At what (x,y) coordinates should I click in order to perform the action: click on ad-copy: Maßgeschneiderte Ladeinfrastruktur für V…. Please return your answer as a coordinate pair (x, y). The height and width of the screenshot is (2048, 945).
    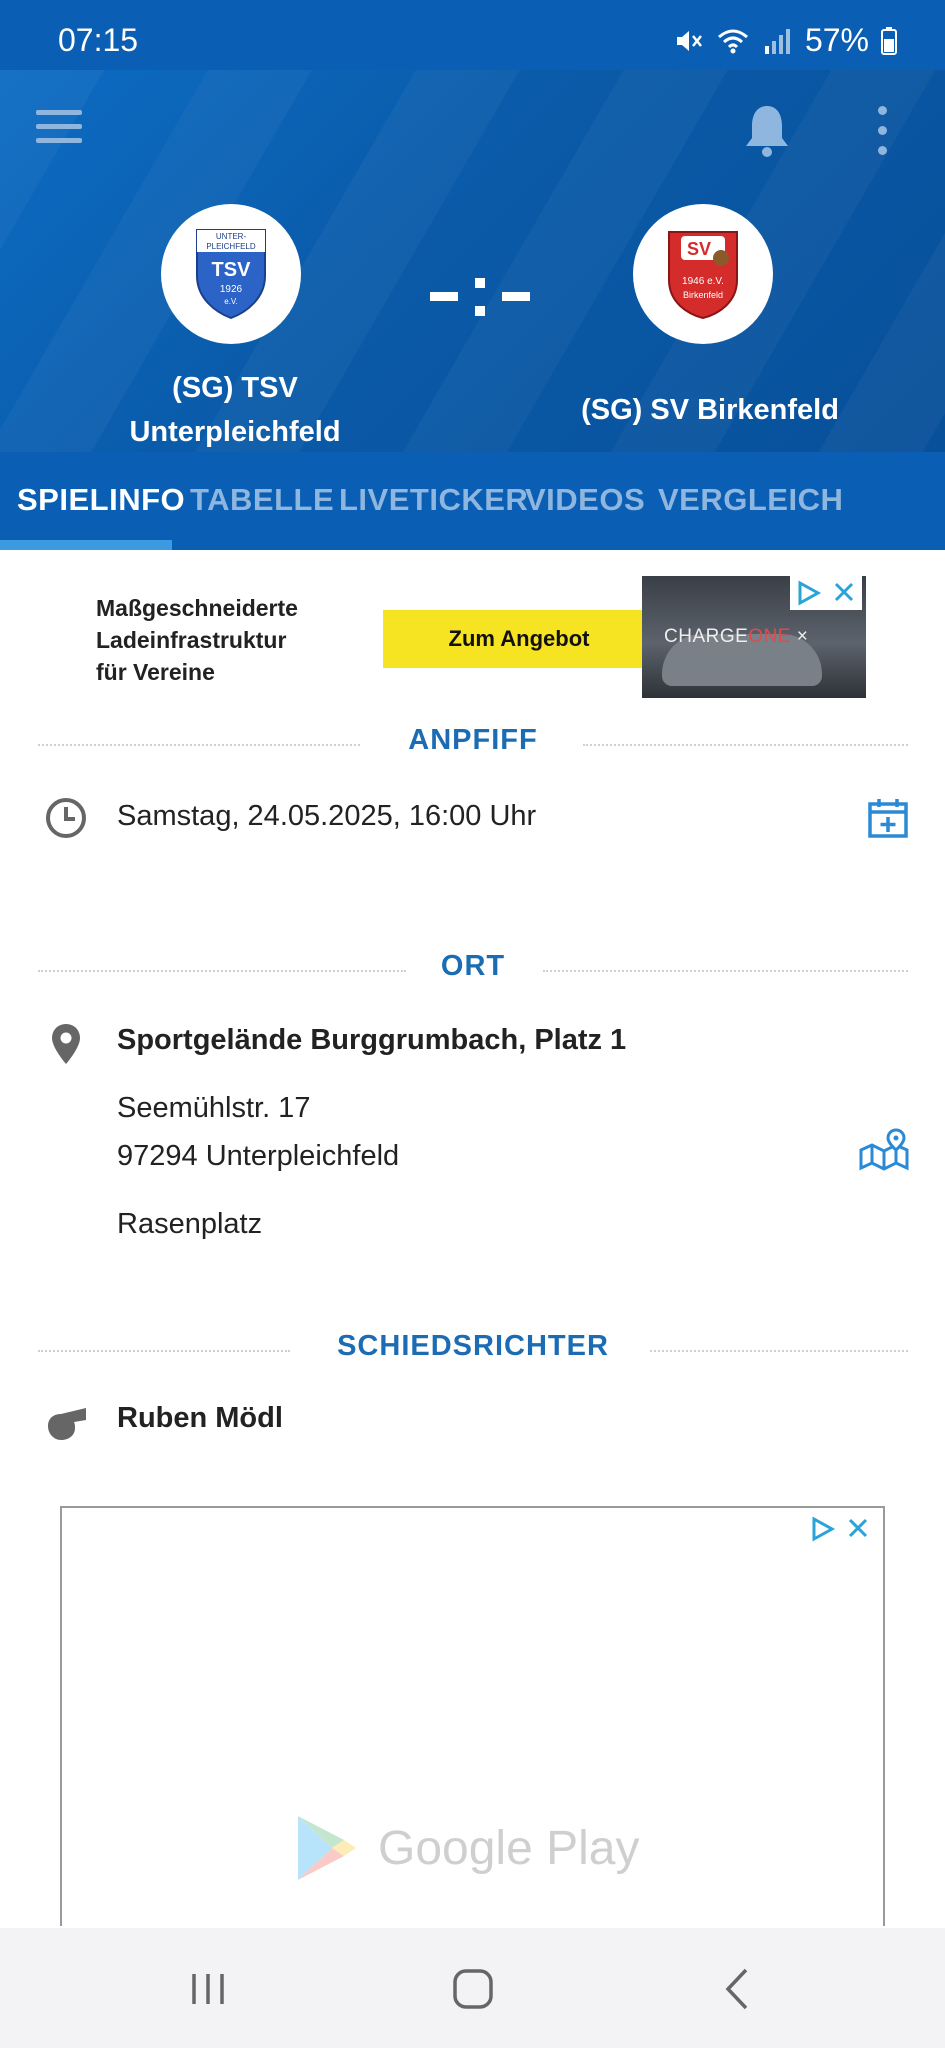
    Looking at the image, I should click on (197, 640).